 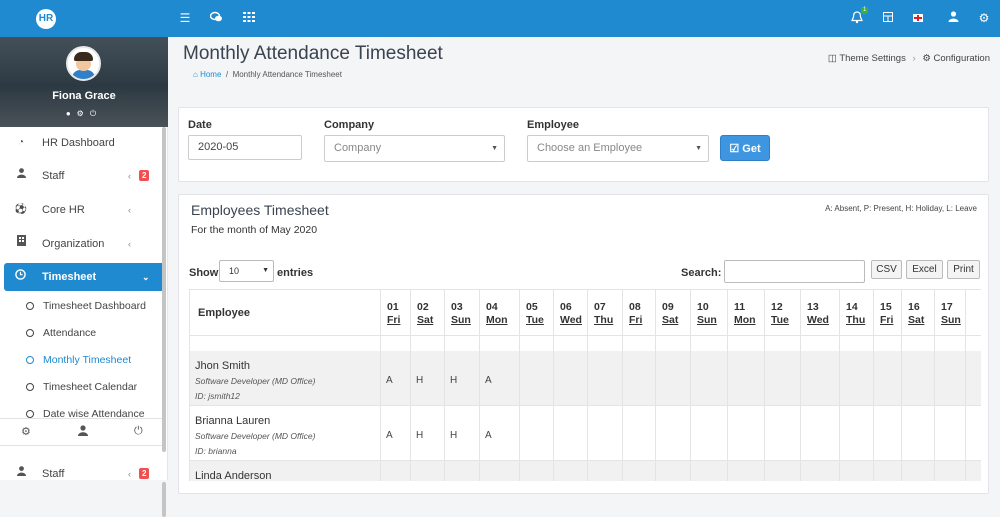 What do you see at coordinates (224, 313) in the screenshot?
I see `employee-column-header: Employee` at bounding box center [224, 313].